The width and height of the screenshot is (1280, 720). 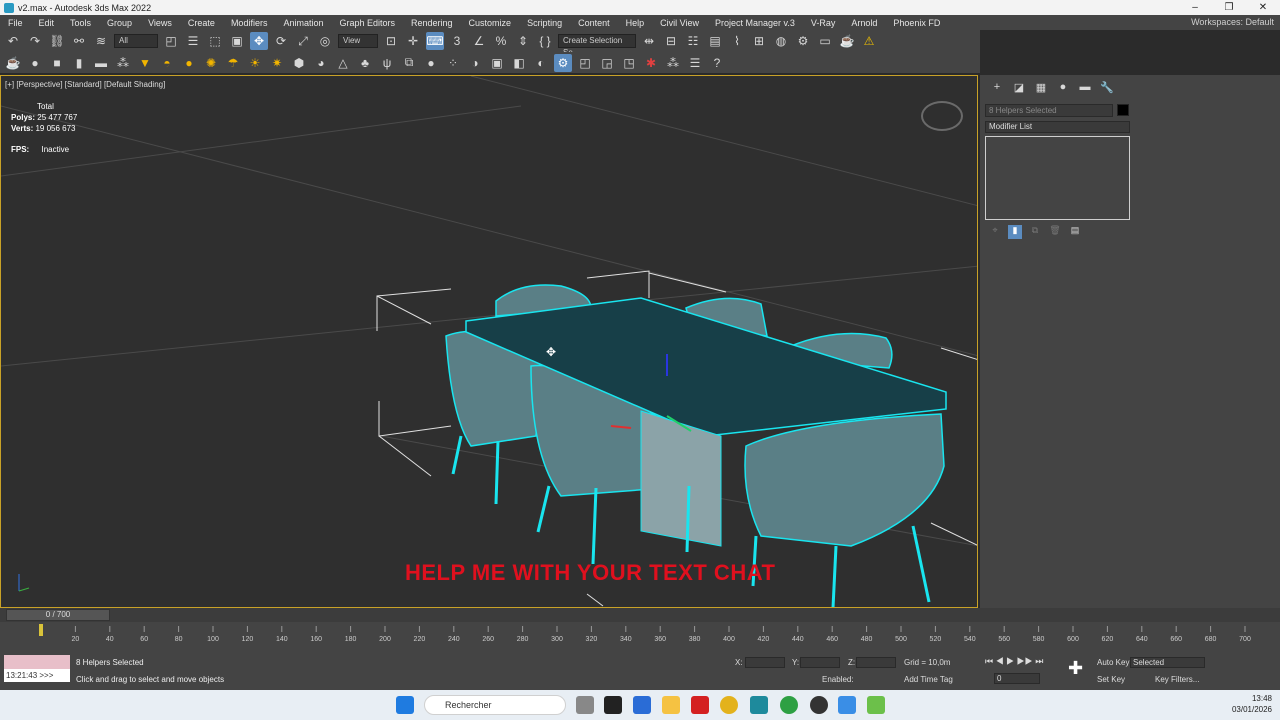 What do you see at coordinates (358, 41) in the screenshot?
I see `reference-coord-dropdown: View` at bounding box center [358, 41].